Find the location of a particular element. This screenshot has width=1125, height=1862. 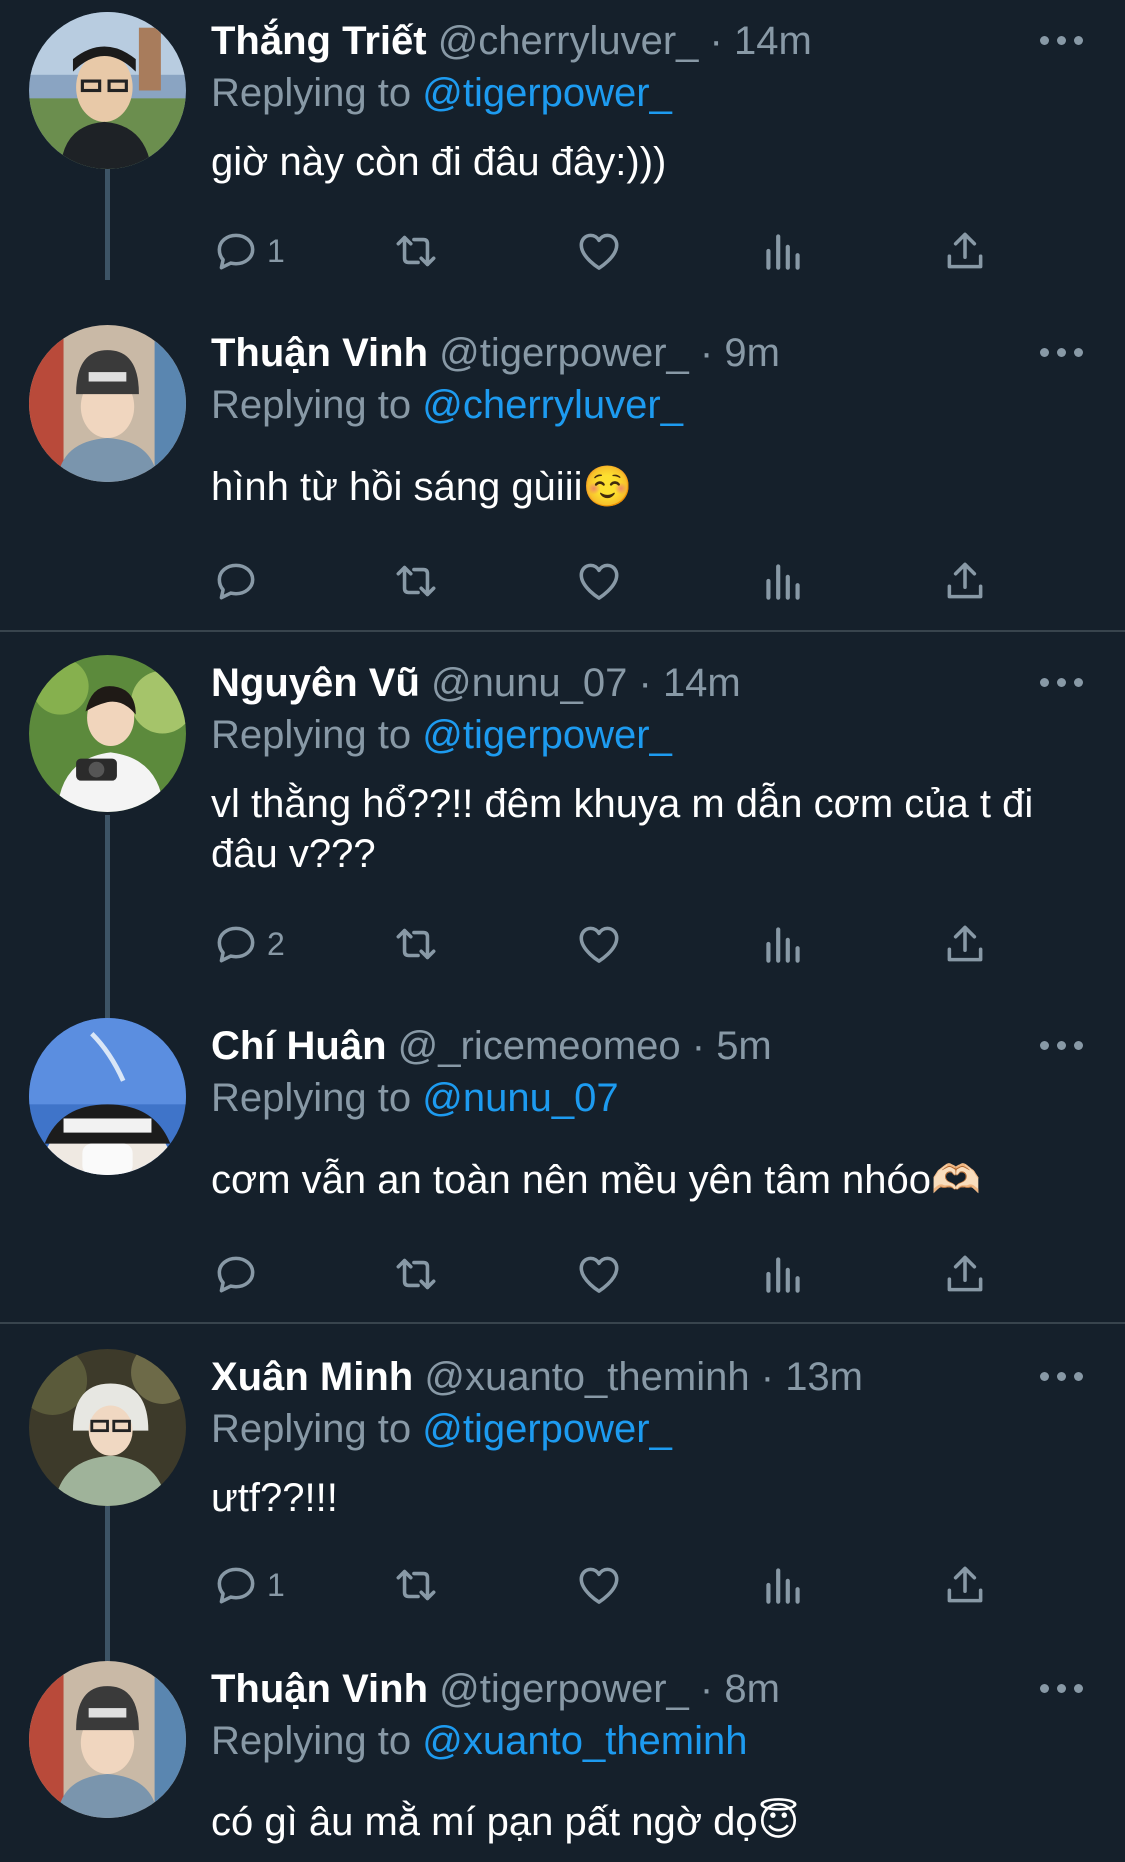

replying-to: Replying to @xuanto_theminh is located at coordinates (479, 1741).